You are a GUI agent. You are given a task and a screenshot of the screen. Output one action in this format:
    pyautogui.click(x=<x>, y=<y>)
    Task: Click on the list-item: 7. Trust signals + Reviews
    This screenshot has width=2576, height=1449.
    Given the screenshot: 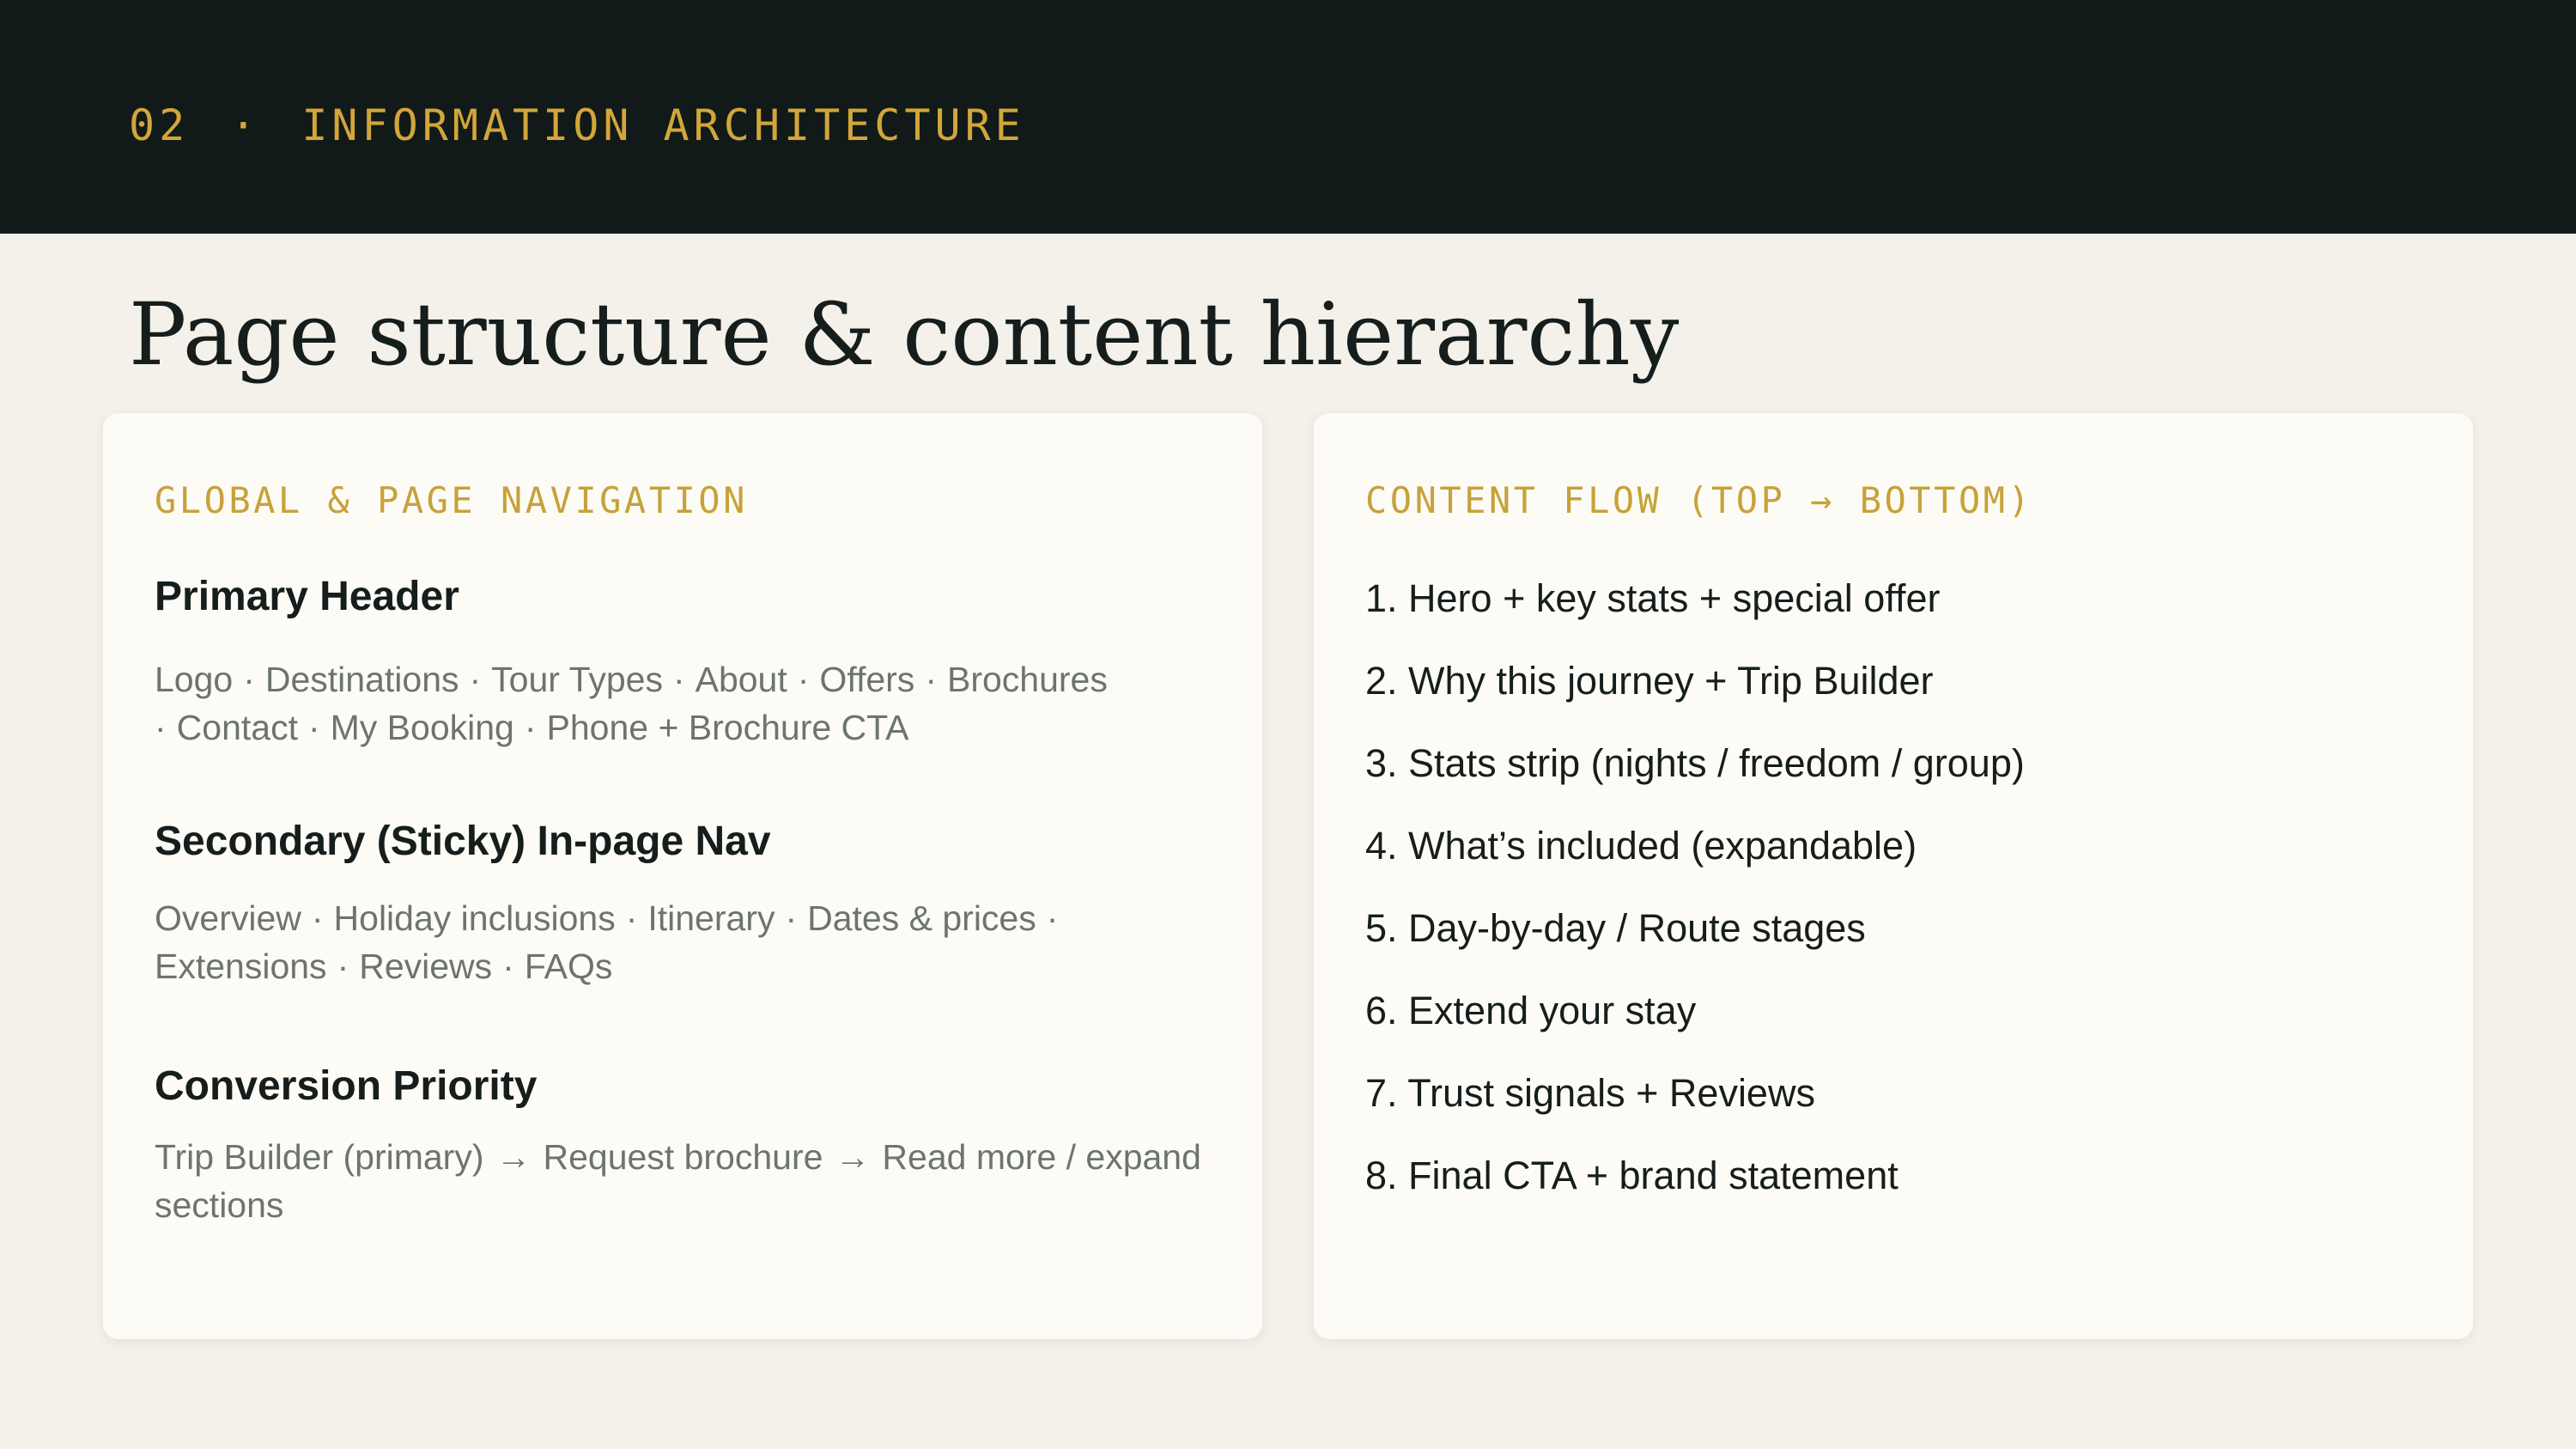 What is the action you would take?
    pyautogui.click(x=1590, y=1093)
    